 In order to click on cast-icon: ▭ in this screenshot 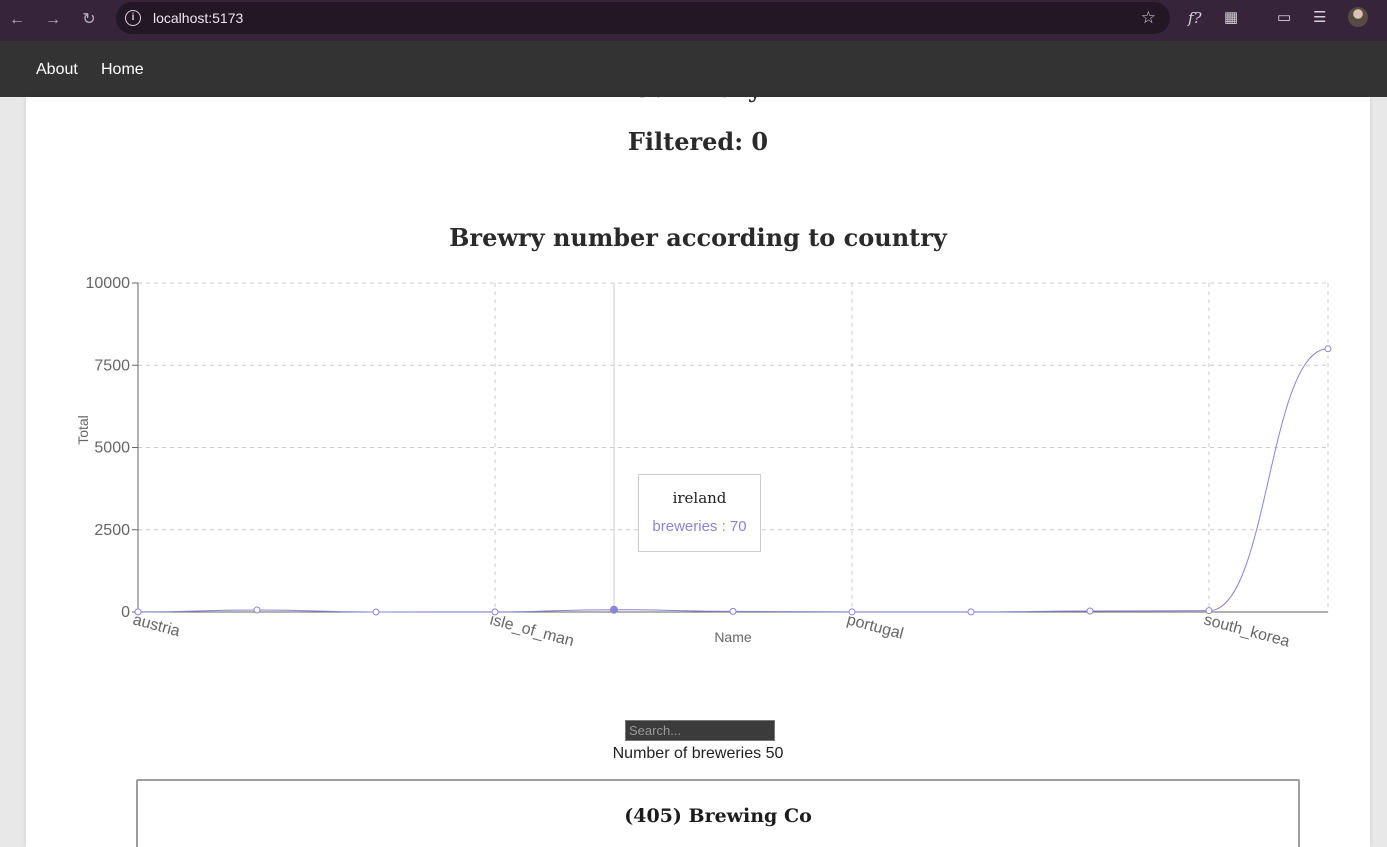, I will do `click(1284, 18)`.